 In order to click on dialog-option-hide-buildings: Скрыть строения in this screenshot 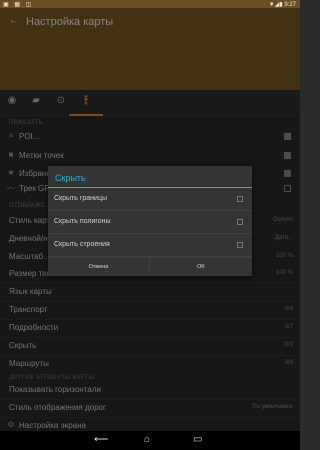, I will do `click(150, 245)`.